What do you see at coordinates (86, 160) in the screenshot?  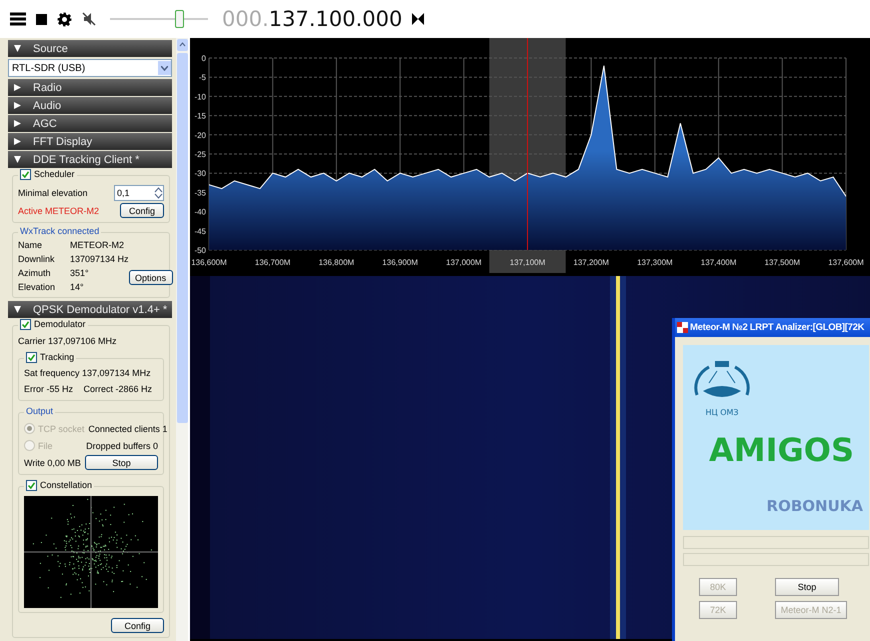 I see `section-title: DDE Tracking Client *` at bounding box center [86, 160].